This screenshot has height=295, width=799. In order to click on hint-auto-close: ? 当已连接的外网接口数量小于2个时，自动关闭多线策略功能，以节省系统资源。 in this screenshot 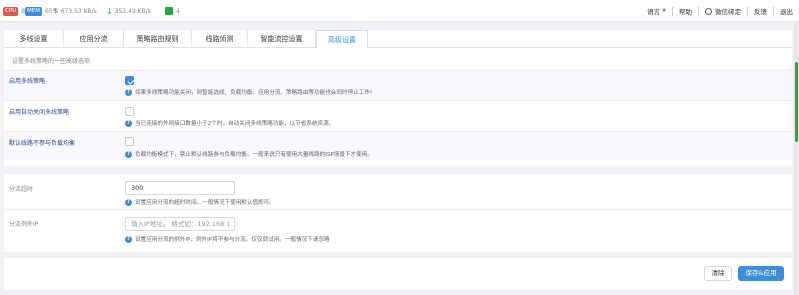, I will do `click(229, 123)`.